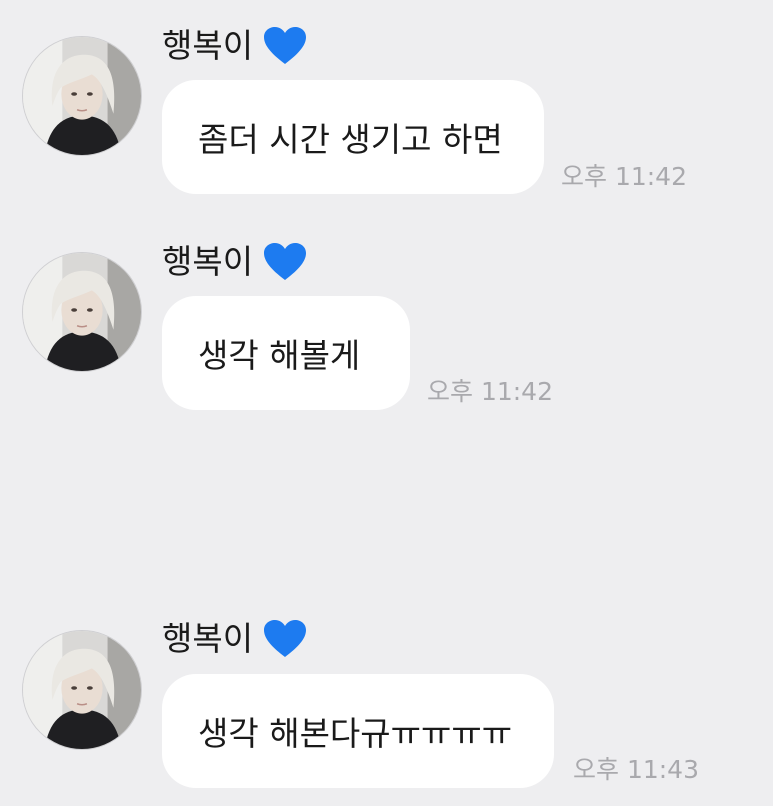 The image size is (773, 806). Describe the element at coordinates (350, 139) in the screenshot. I see `message-text: 좀더 시간 생기고 하면` at that location.